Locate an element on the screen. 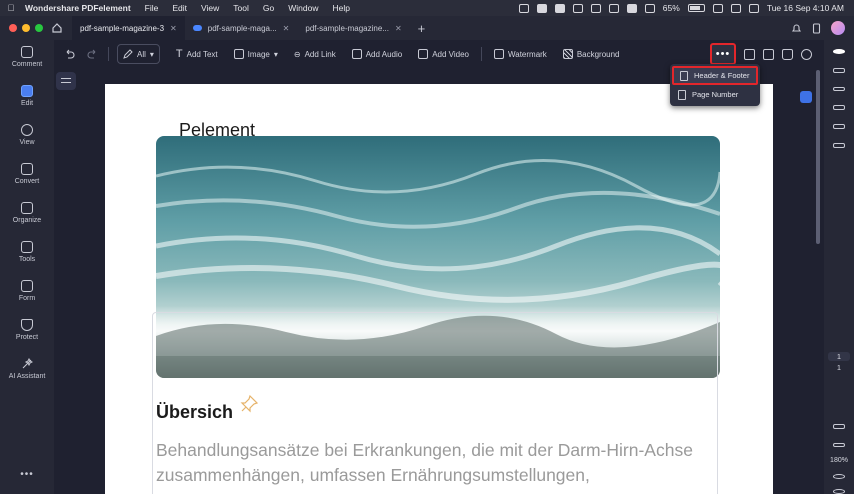 The height and width of the screenshot is (494, 854). page-number-icon is located at coordinates (682, 94).